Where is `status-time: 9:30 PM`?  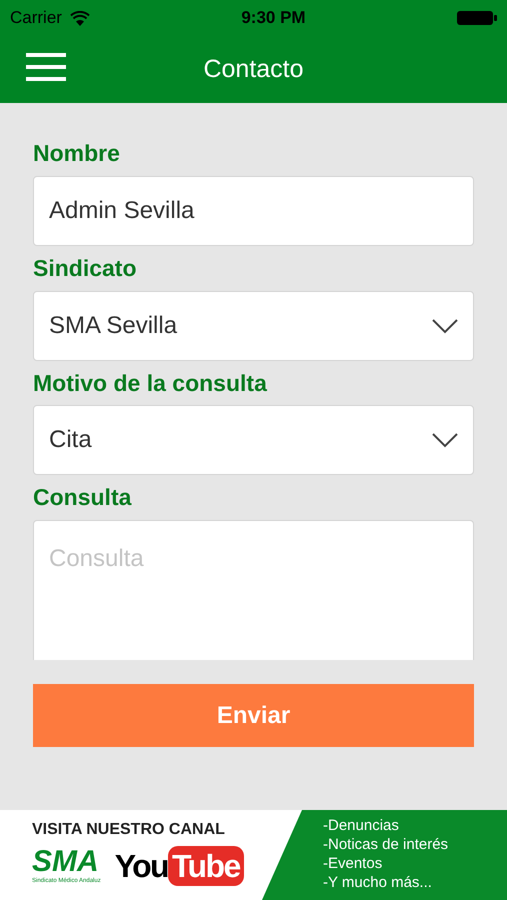 status-time: 9:30 PM is located at coordinates (273, 18).